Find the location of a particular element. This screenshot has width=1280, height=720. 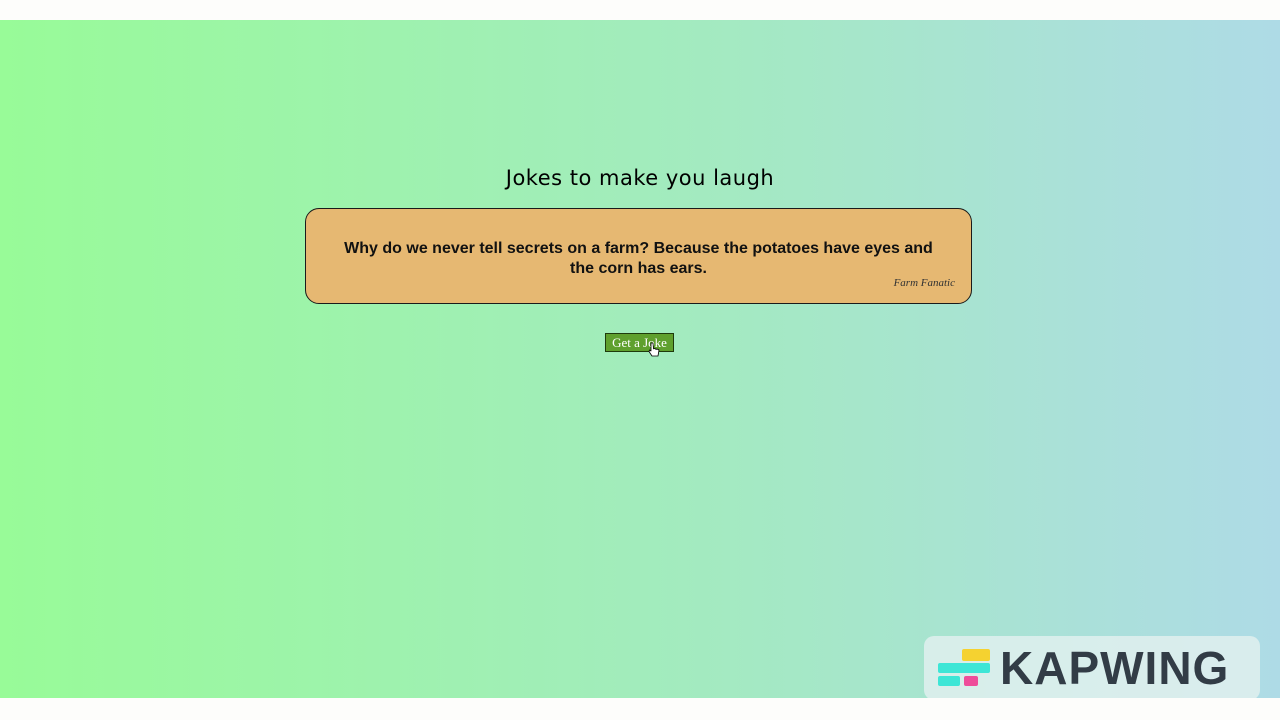

get-joke-button: Get a Joke is located at coordinates (639, 342).